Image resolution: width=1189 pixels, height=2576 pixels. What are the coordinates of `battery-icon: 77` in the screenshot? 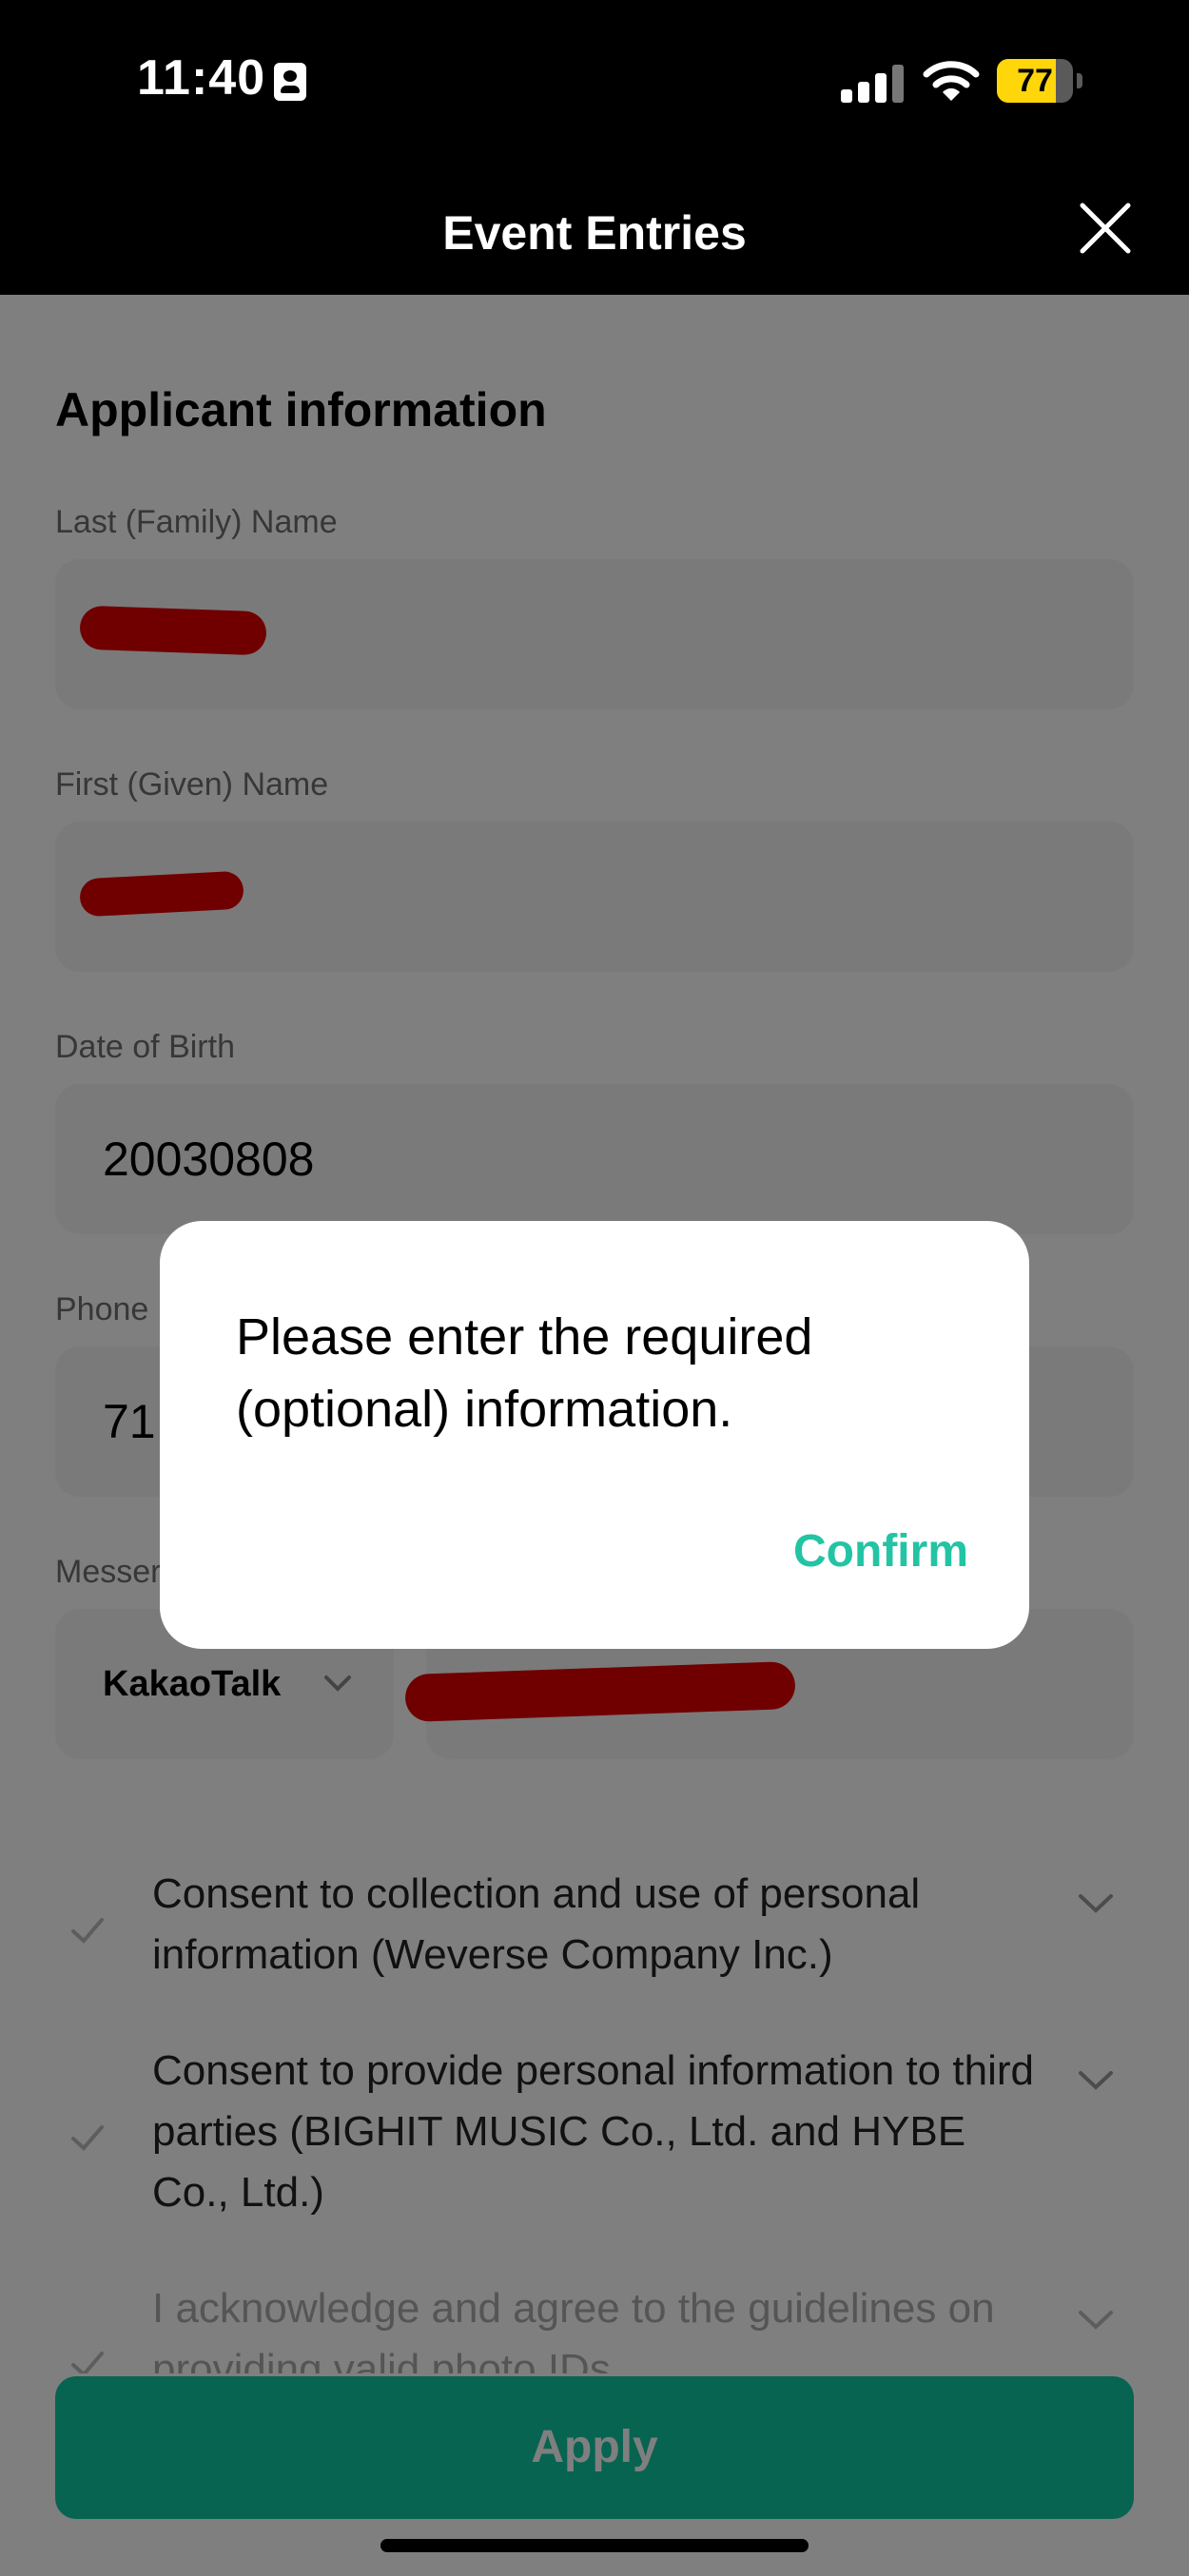 It's located at (1039, 81).